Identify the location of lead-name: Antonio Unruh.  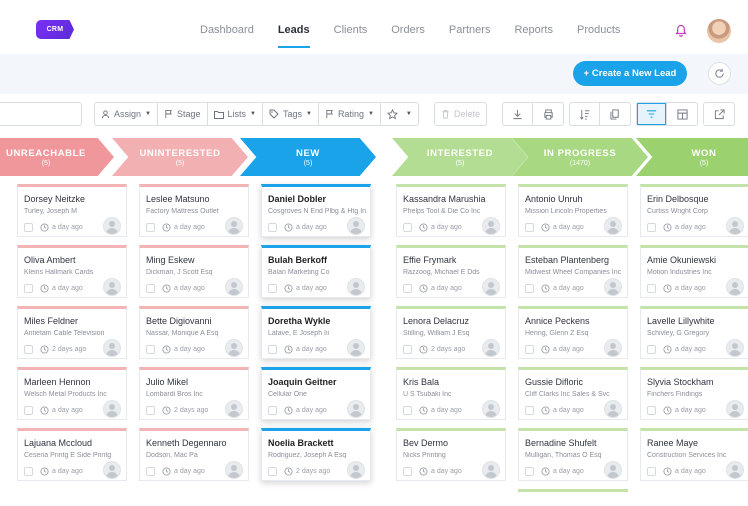
(574, 199).